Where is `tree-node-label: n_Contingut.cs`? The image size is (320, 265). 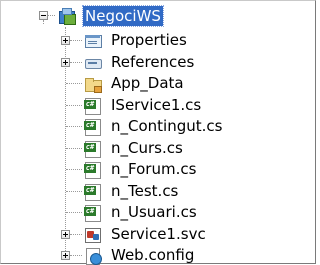 tree-node-label: n_Contingut.cs is located at coordinates (166, 126).